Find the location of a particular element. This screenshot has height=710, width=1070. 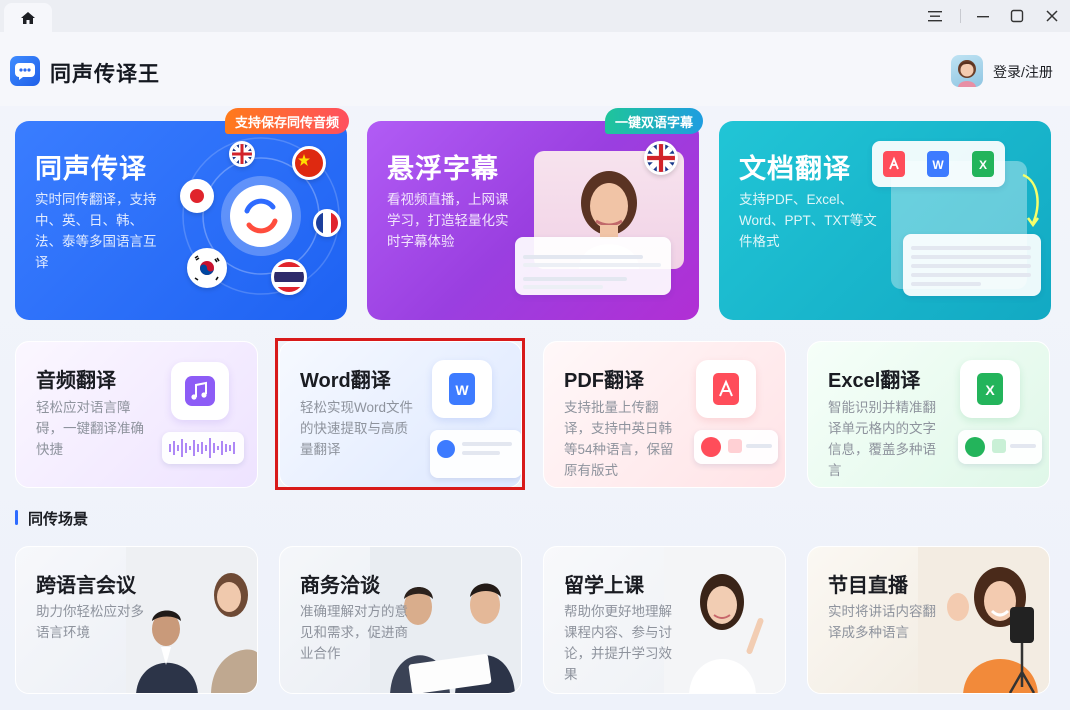

tool-card-excel: Excel翻译 智能识别并精准翻译单元格内的文字信息，覆盖多种语言 X is located at coordinates (928, 414).